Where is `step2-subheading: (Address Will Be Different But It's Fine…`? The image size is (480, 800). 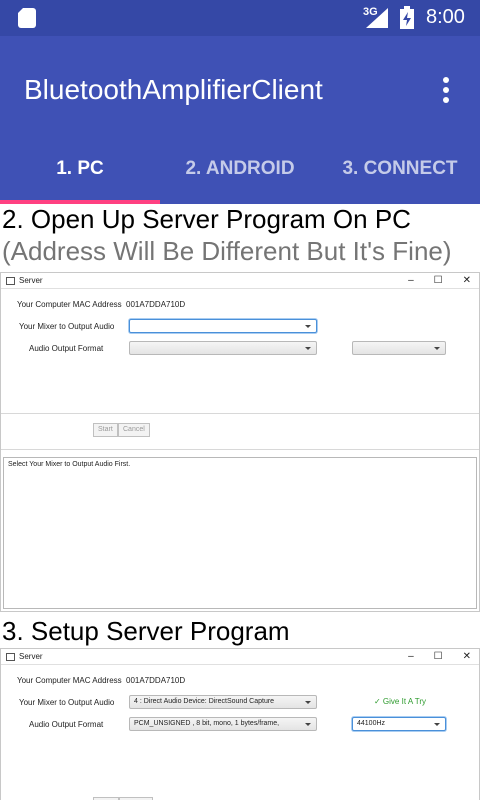
step2-subheading: (Address Will Be Different But It's Fine… is located at coordinates (227, 251).